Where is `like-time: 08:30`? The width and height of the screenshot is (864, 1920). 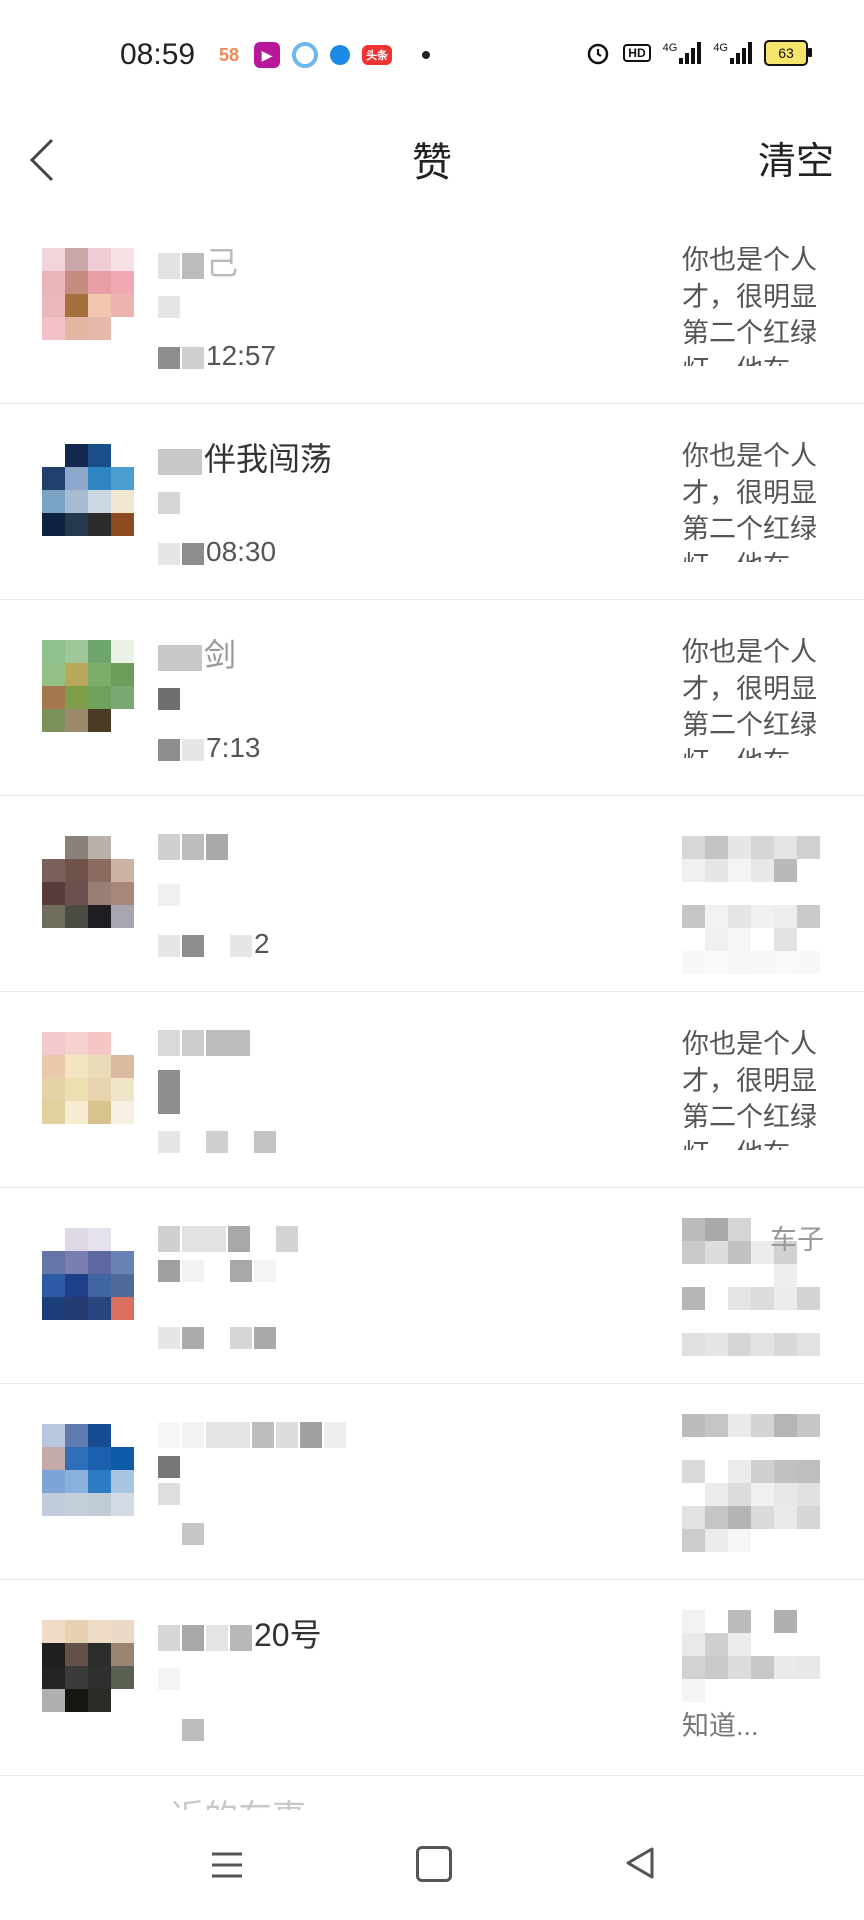 like-time: 08:30 is located at coordinates (217, 552).